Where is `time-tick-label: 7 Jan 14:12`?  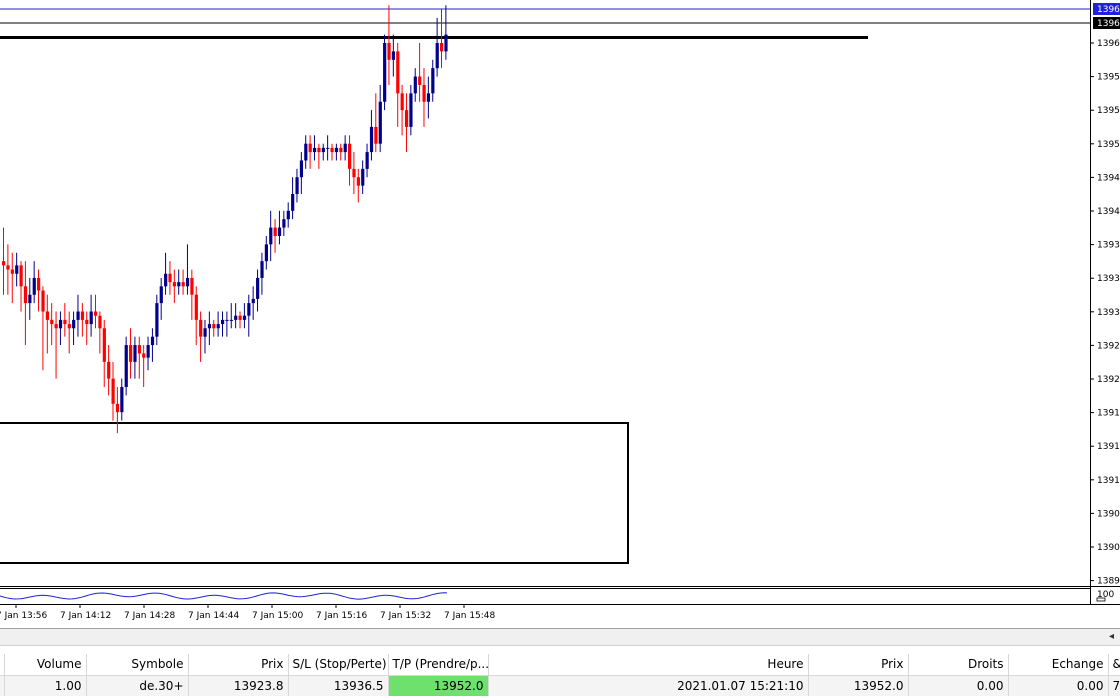 time-tick-label: 7 Jan 14:12 is located at coordinates (85, 616).